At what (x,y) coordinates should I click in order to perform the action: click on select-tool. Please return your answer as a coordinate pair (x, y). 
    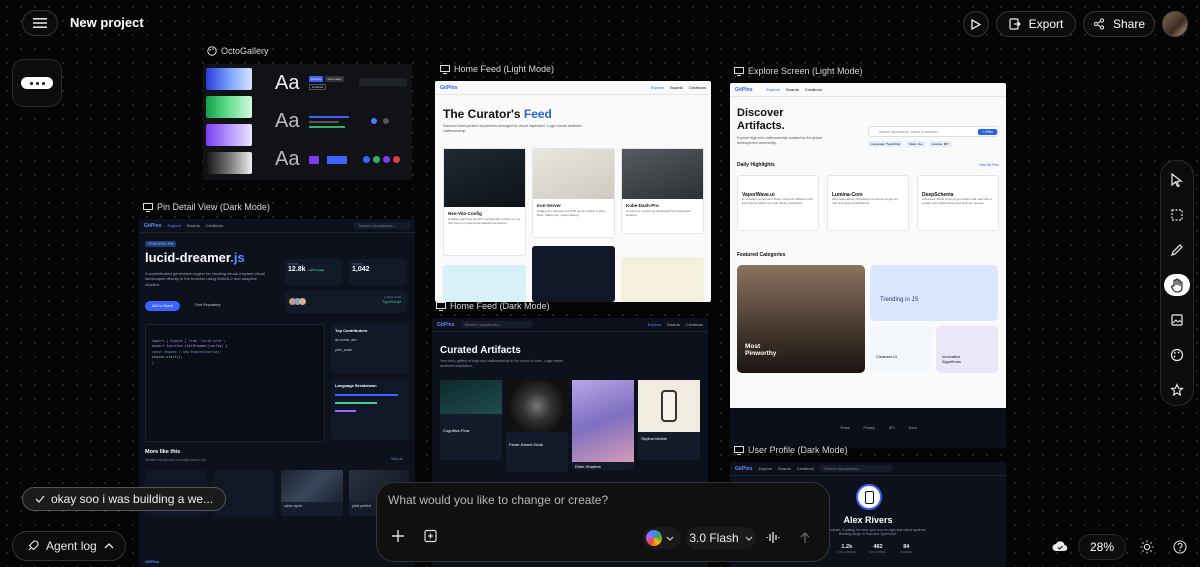
    Looking at the image, I should click on (1177, 180).